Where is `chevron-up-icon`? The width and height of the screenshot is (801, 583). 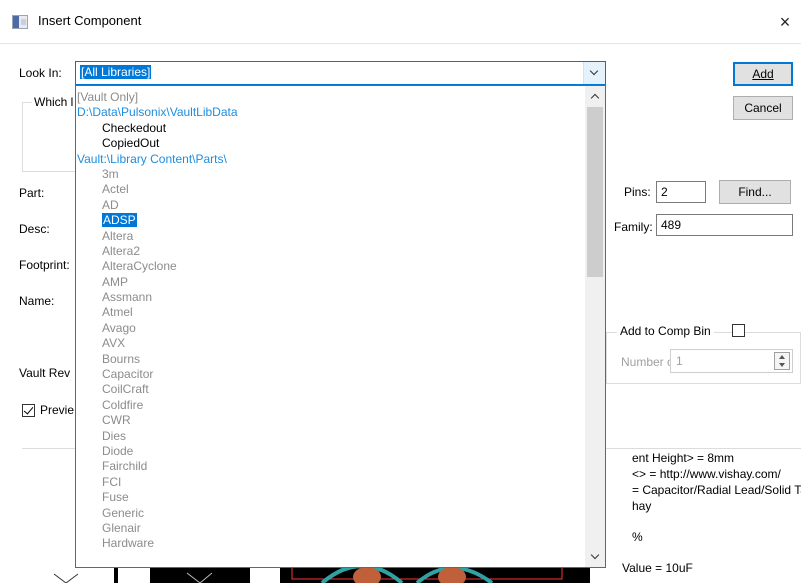
chevron-up-icon is located at coordinates (595, 98).